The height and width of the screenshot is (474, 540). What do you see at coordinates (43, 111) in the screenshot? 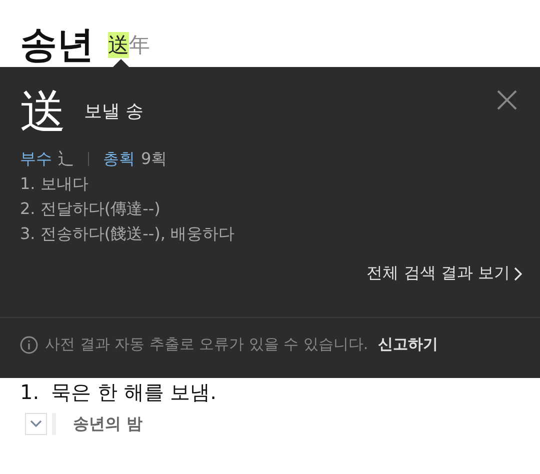
I see `hanja-glyph: 送` at bounding box center [43, 111].